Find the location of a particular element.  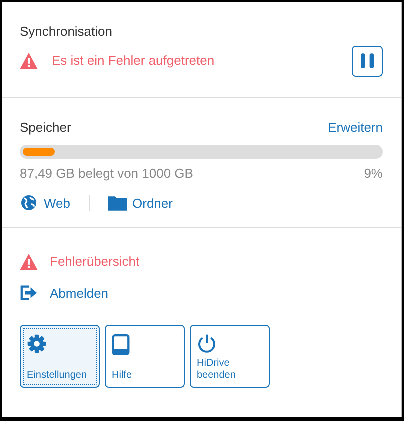

storage-usage: 87,49 GB belegt von 1000 GB is located at coordinates (107, 174).